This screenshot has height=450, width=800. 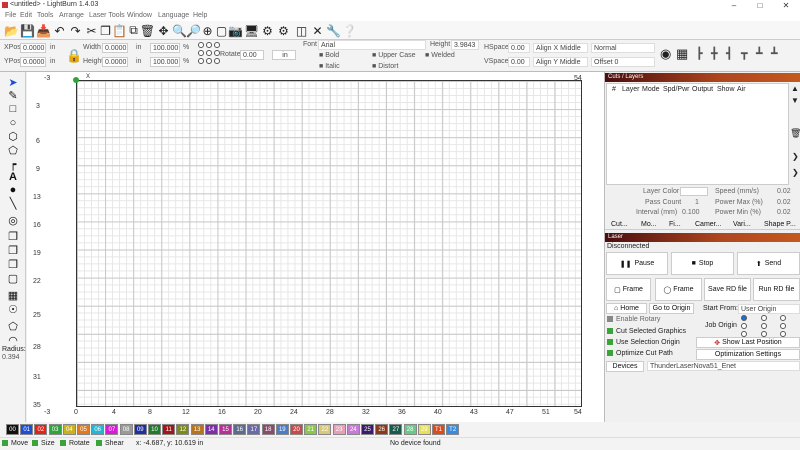 What do you see at coordinates (367, 429) in the screenshot?
I see `palette-swatch: 25` at bounding box center [367, 429].